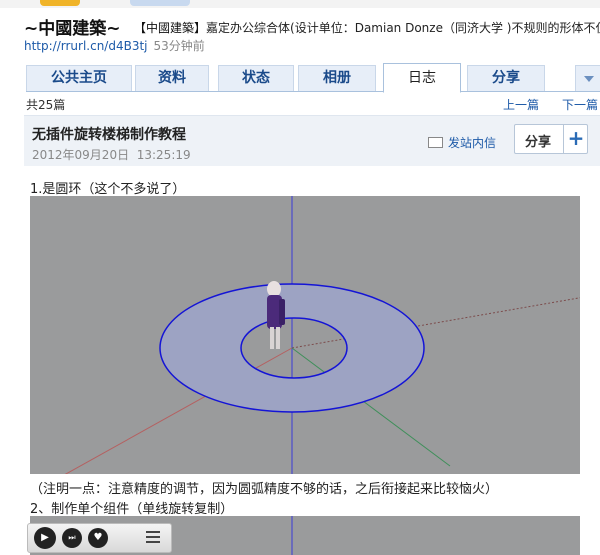 The image size is (600, 555). What do you see at coordinates (72, 26) in the screenshot?
I see `site-title: ~中國建築~` at bounding box center [72, 26].